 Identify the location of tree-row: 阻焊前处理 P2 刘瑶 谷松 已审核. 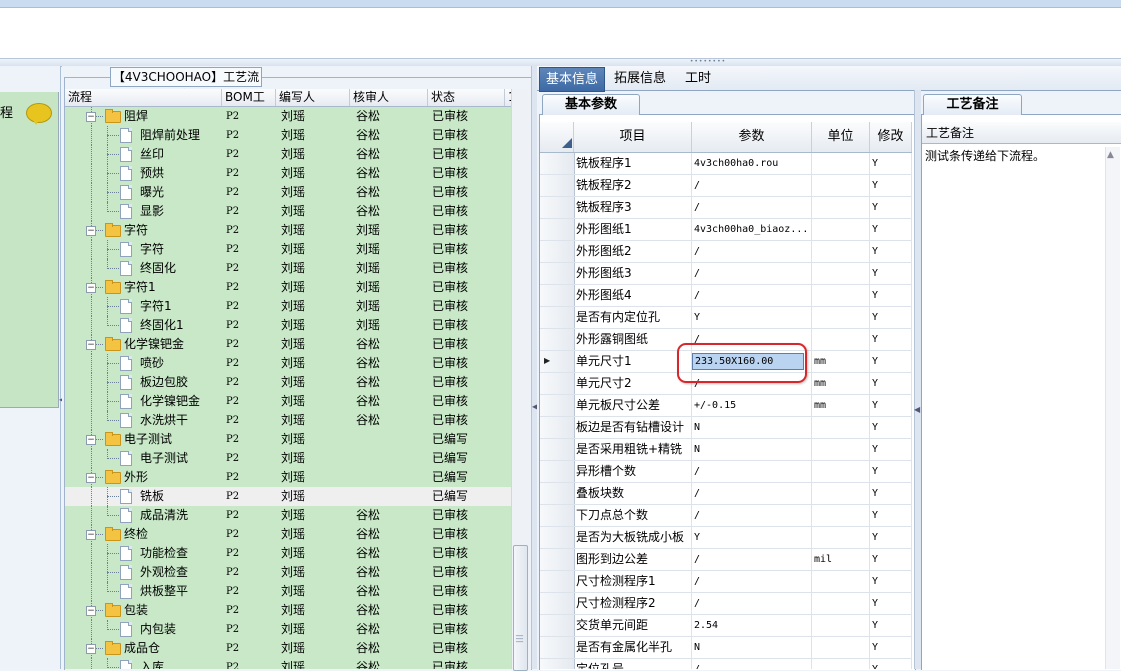
(288, 135).